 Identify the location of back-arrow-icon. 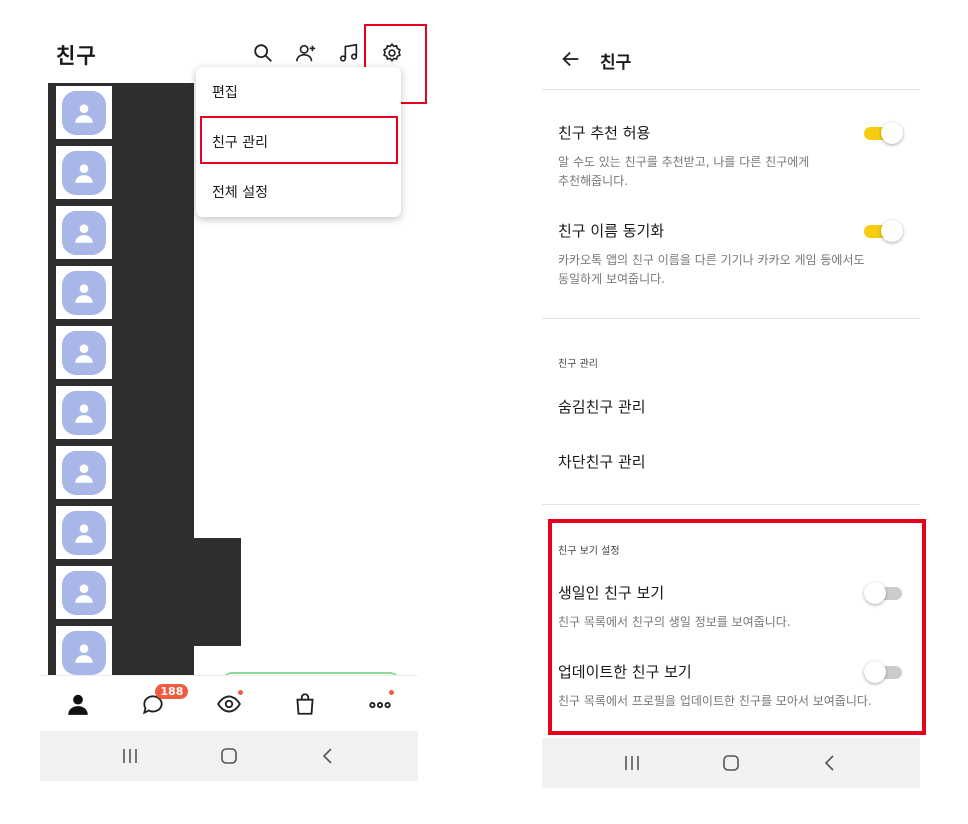
(571, 59).